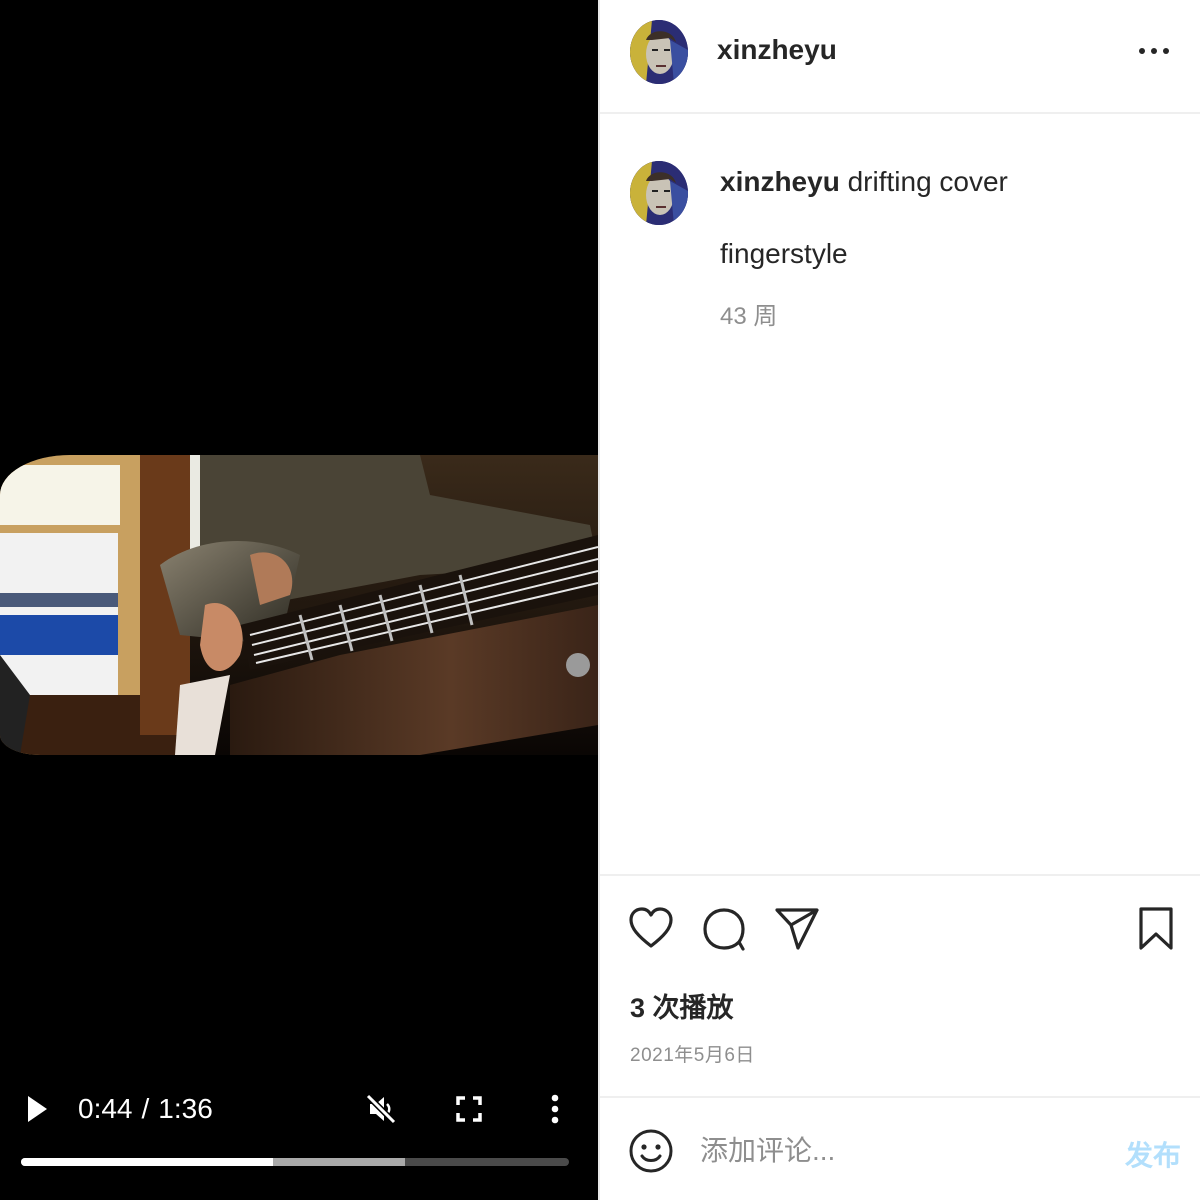  Describe the element at coordinates (777, 50) in the screenshot. I see `header-username: xinzheyu` at that location.